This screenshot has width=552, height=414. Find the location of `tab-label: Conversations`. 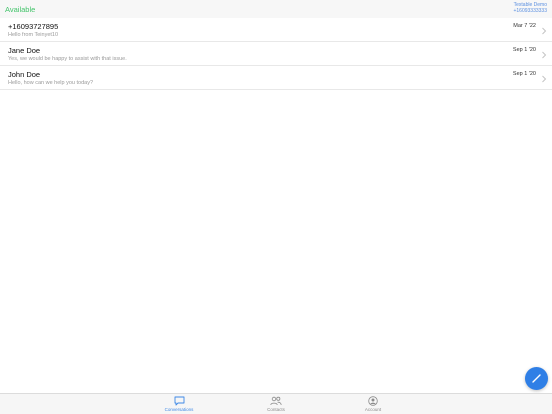

tab-label: Conversations is located at coordinates (179, 409).